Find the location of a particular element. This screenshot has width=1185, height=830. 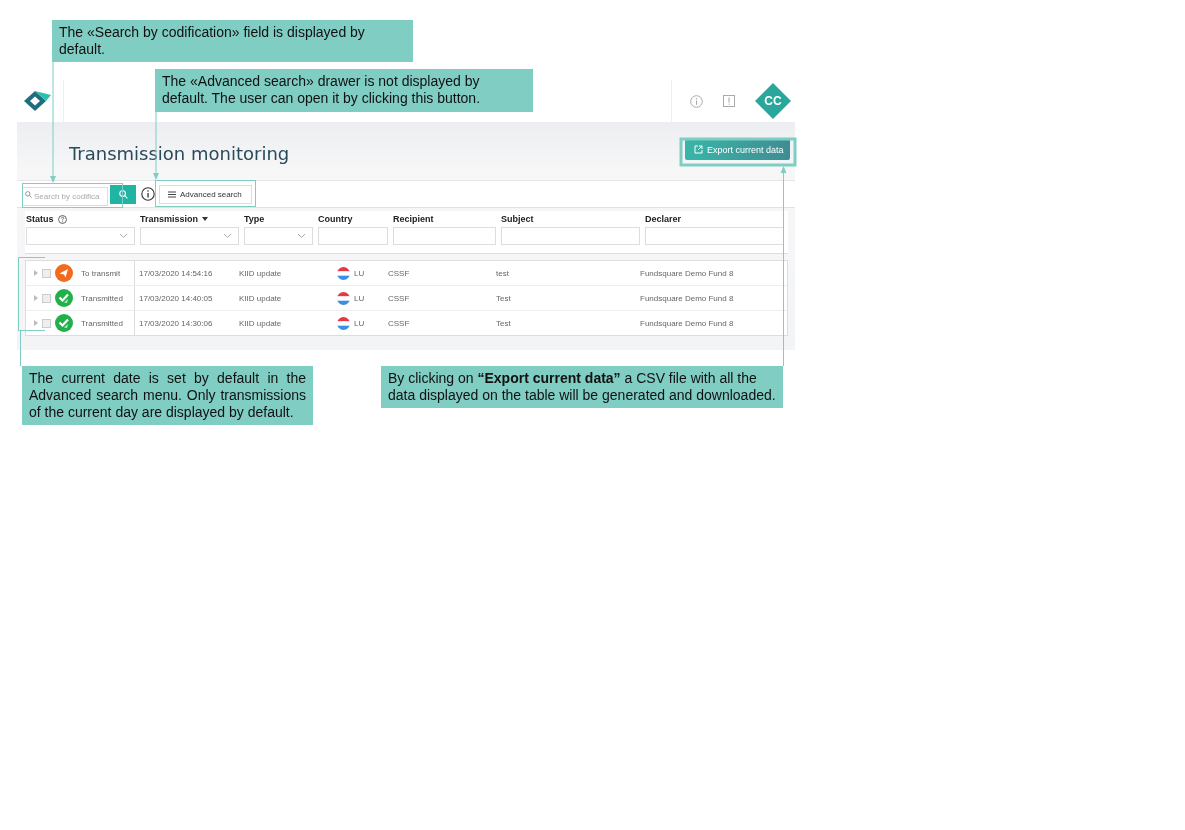

paper-plane-icon is located at coordinates (64, 273).